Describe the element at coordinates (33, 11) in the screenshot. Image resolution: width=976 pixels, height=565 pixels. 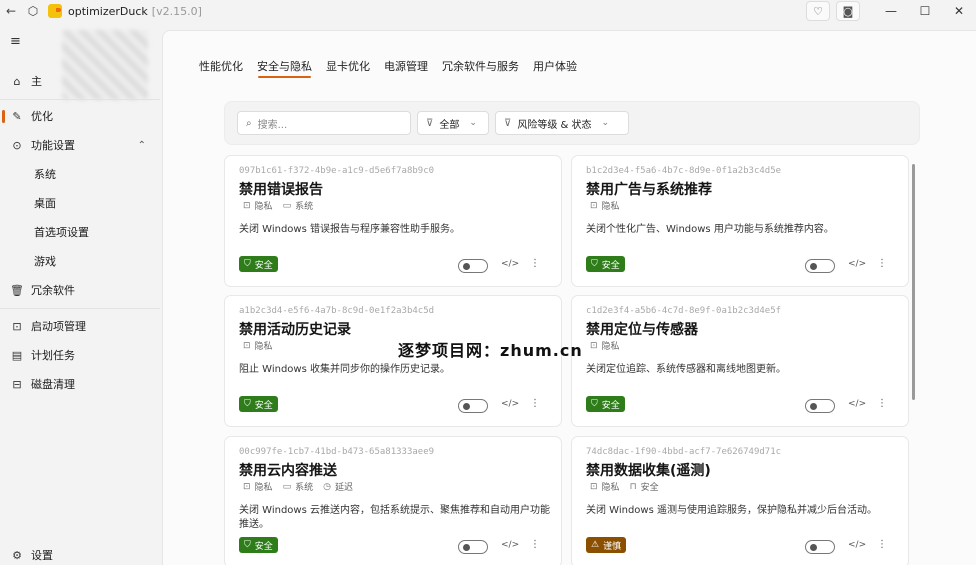
I see `home-outline-icon: ⬡` at that location.